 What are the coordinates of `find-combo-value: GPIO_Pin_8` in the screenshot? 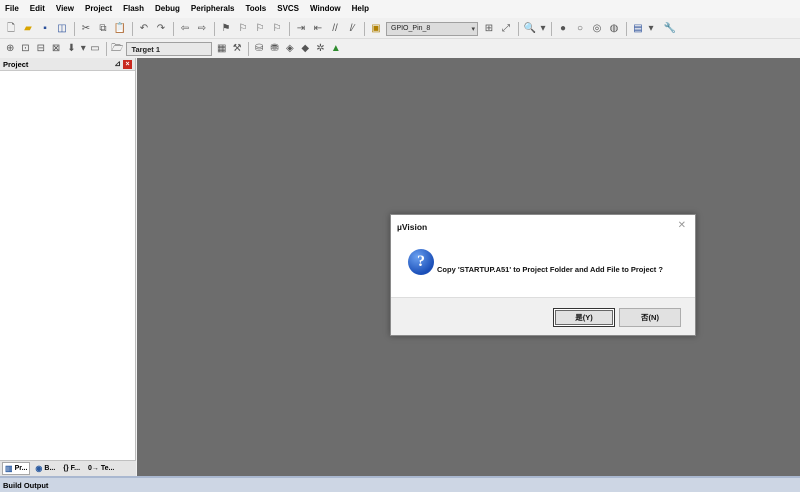 It's located at (411, 28).